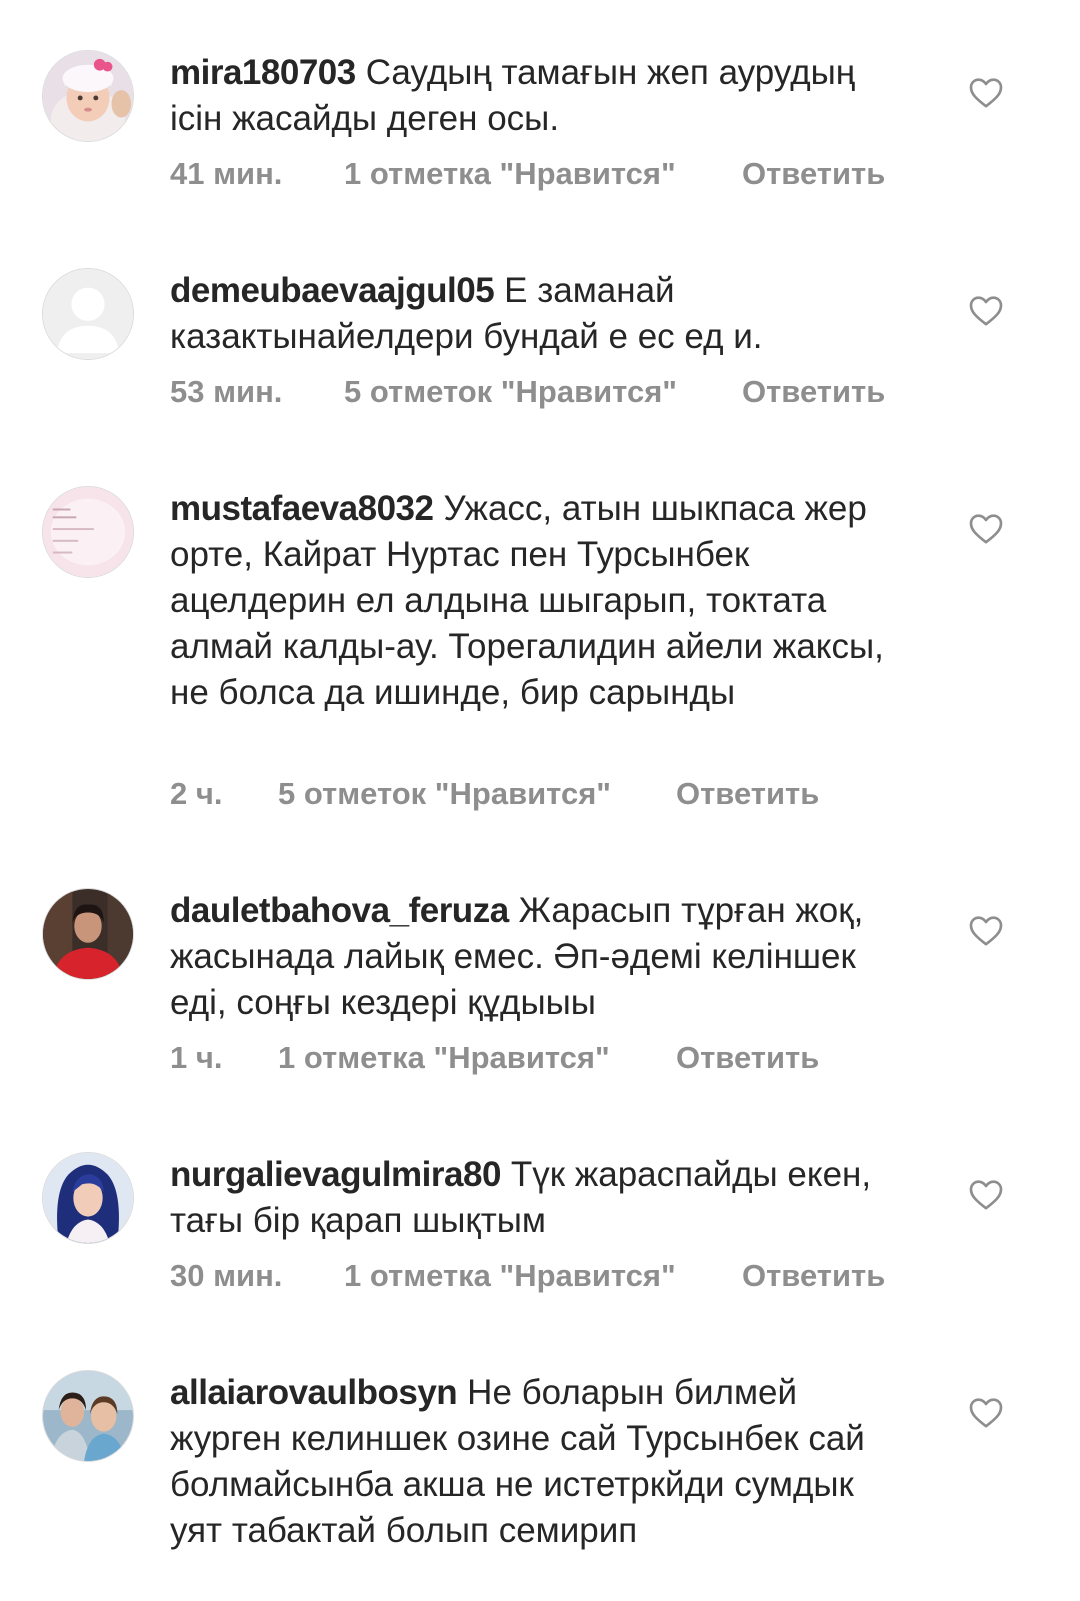 This screenshot has width=1080, height=1601. Describe the element at coordinates (226, 391) in the screenshot. I see `comment-time: 53 мин.` at that location.